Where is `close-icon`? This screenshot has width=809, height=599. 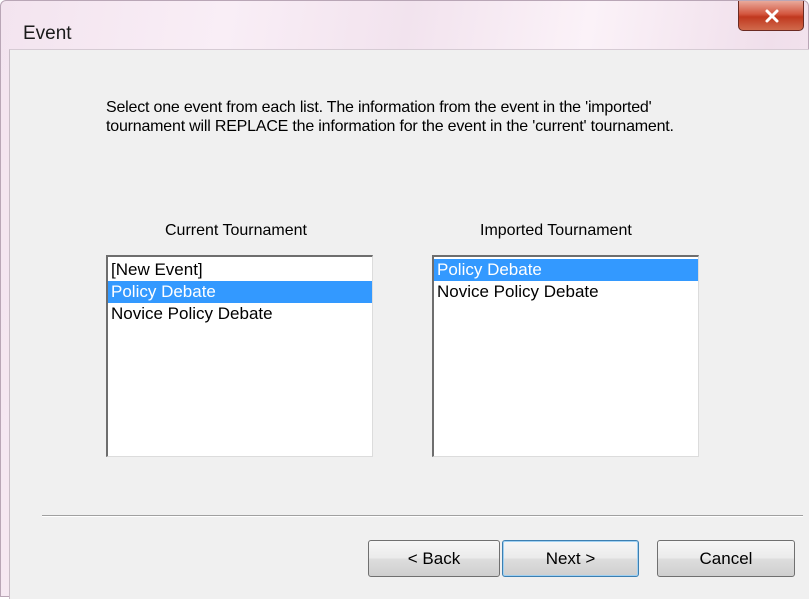 close-icon is located at coordinates (772, 16).